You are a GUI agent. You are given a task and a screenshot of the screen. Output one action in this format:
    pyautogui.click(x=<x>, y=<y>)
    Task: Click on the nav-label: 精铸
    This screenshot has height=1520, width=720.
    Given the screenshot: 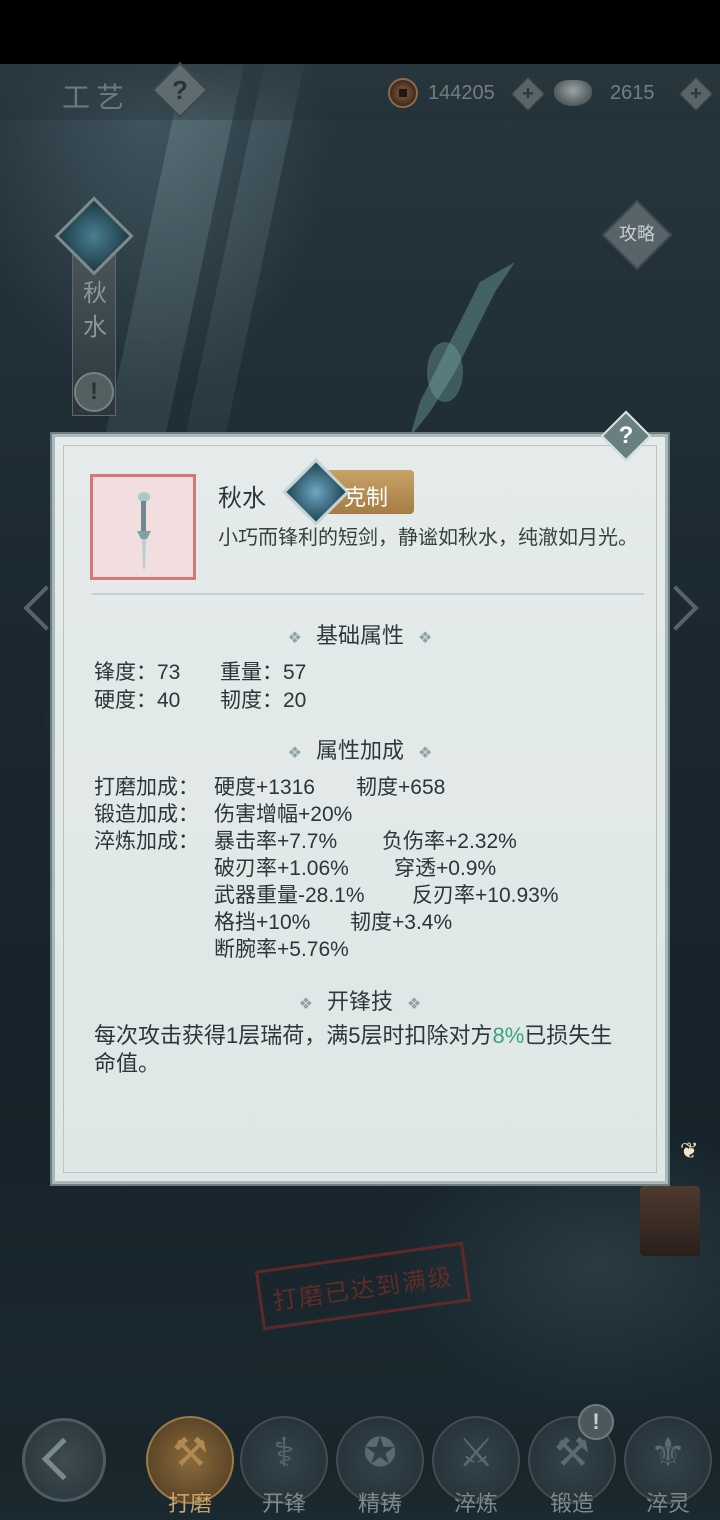 What is the action you would take?
    pyautogui.click(x=379, y=1503)
    